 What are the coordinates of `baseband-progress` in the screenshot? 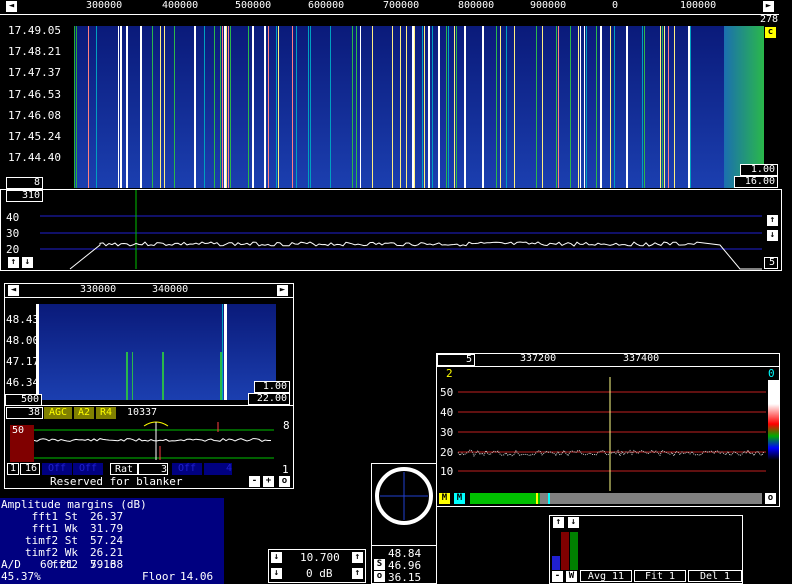 It's located at (616, 498).